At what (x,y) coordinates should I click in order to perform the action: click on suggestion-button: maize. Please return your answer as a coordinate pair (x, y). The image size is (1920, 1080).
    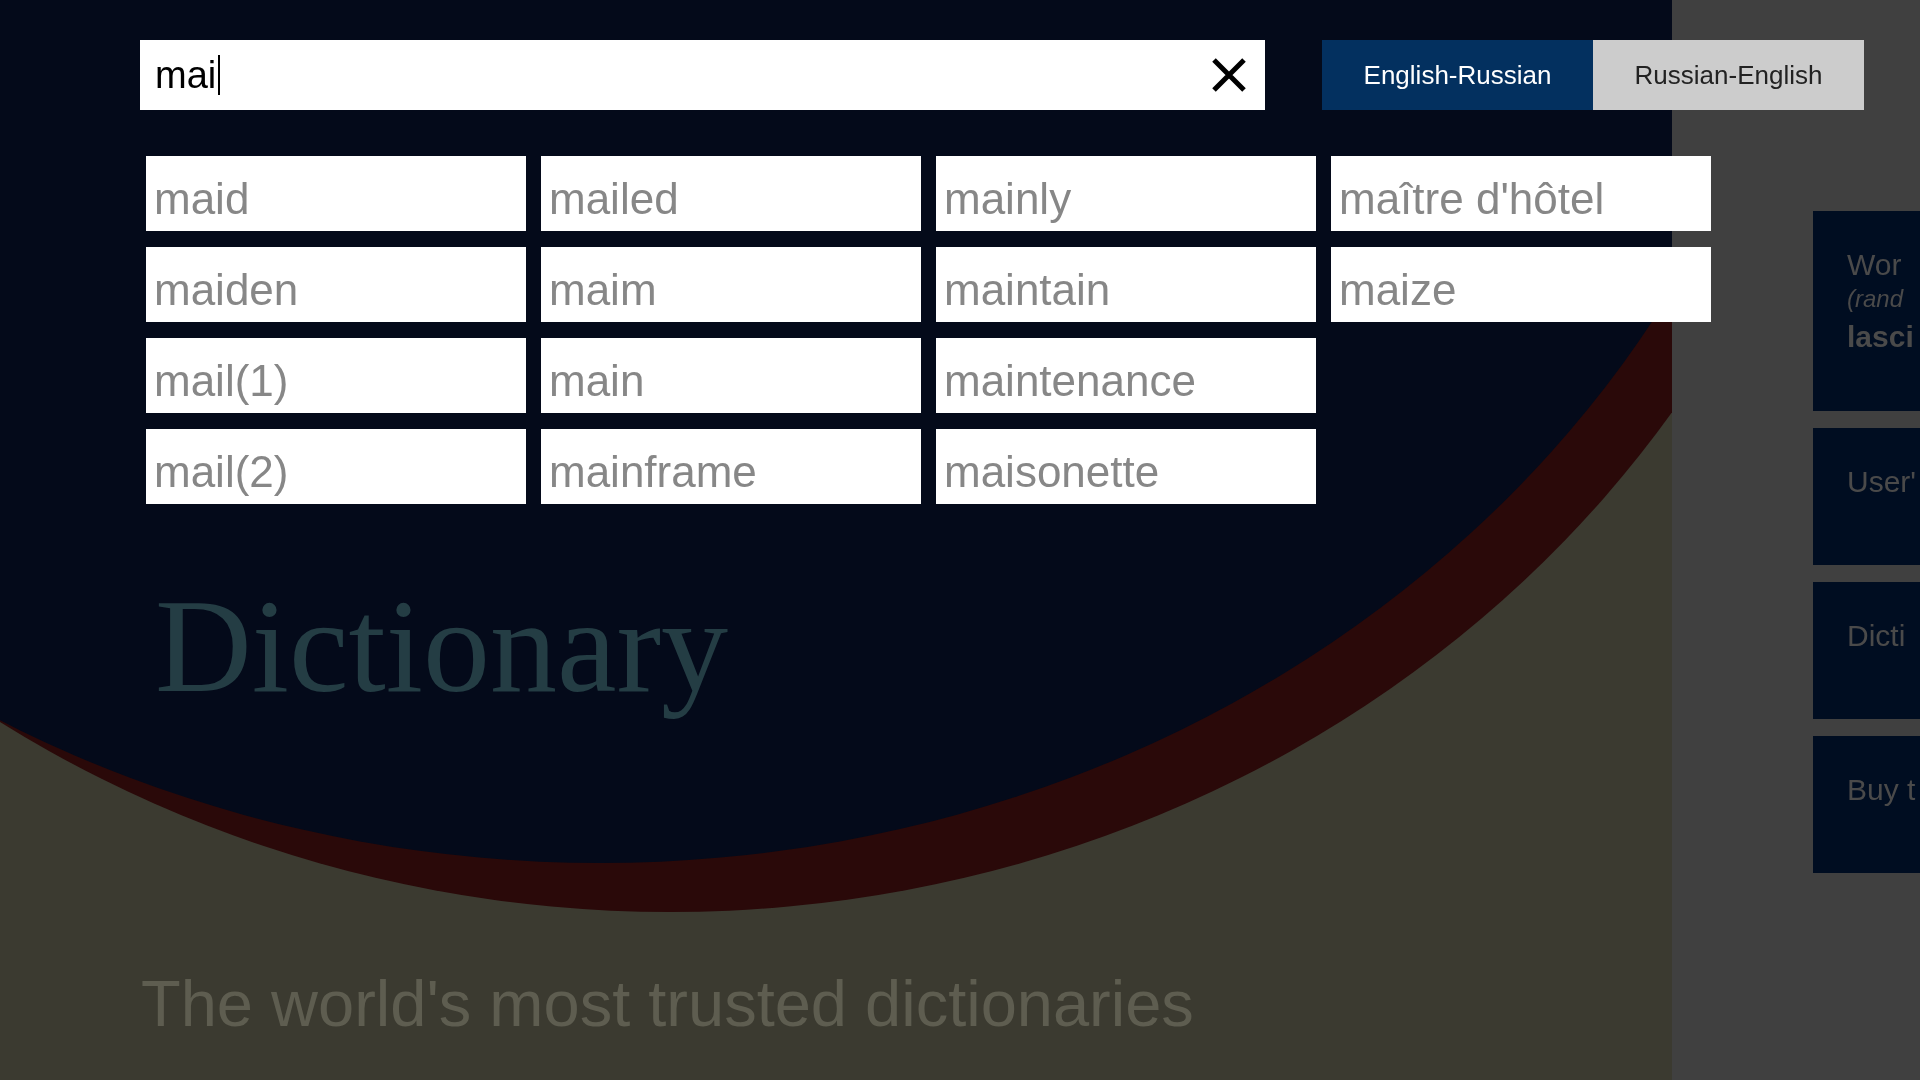
    Looking at the image, I should click on (1521, 284).